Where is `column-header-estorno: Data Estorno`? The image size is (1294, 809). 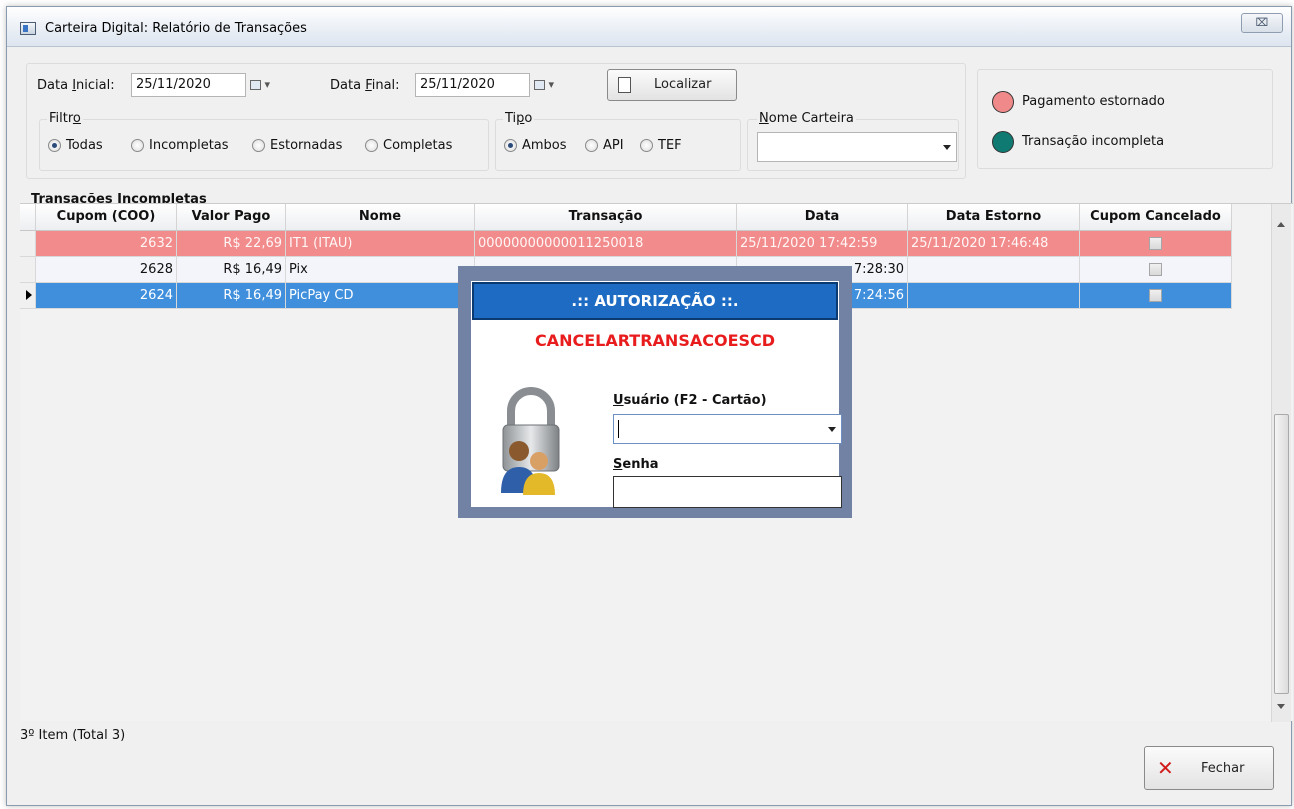
column-header-estorno: Data Estorno is located at coordinates (993, 217).